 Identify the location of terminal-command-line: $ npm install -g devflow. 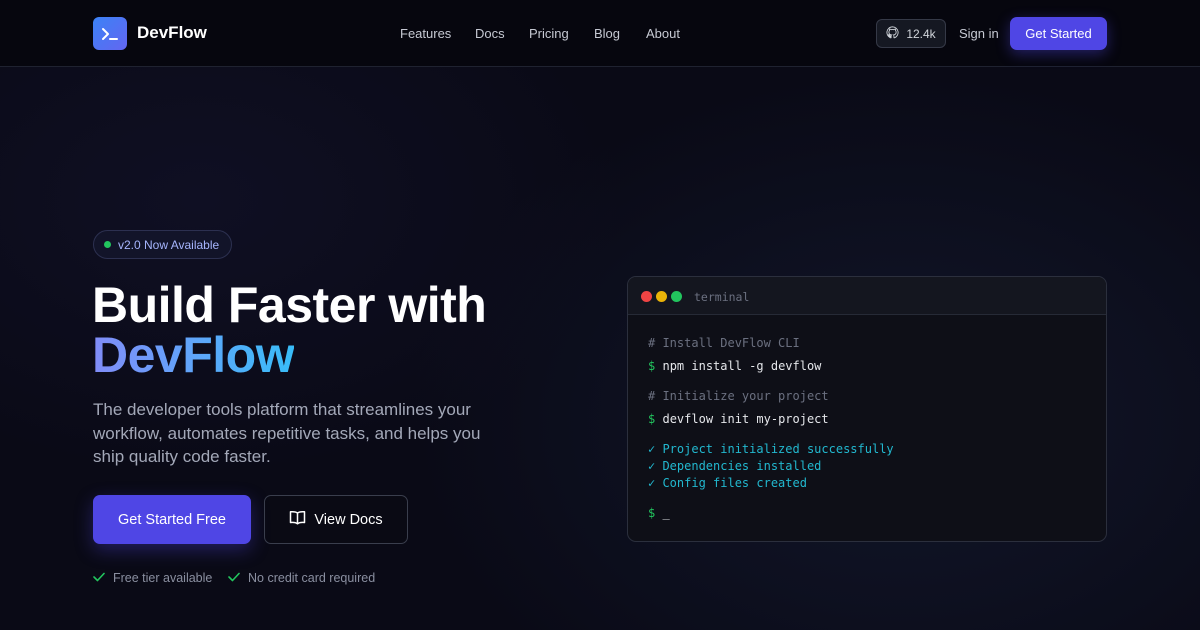
(734, 366).